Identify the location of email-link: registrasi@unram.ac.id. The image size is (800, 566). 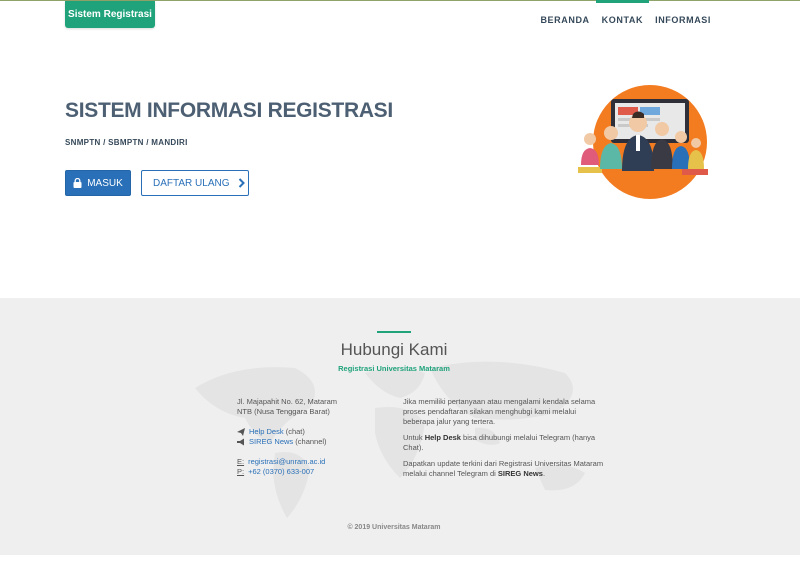
(286, 462).